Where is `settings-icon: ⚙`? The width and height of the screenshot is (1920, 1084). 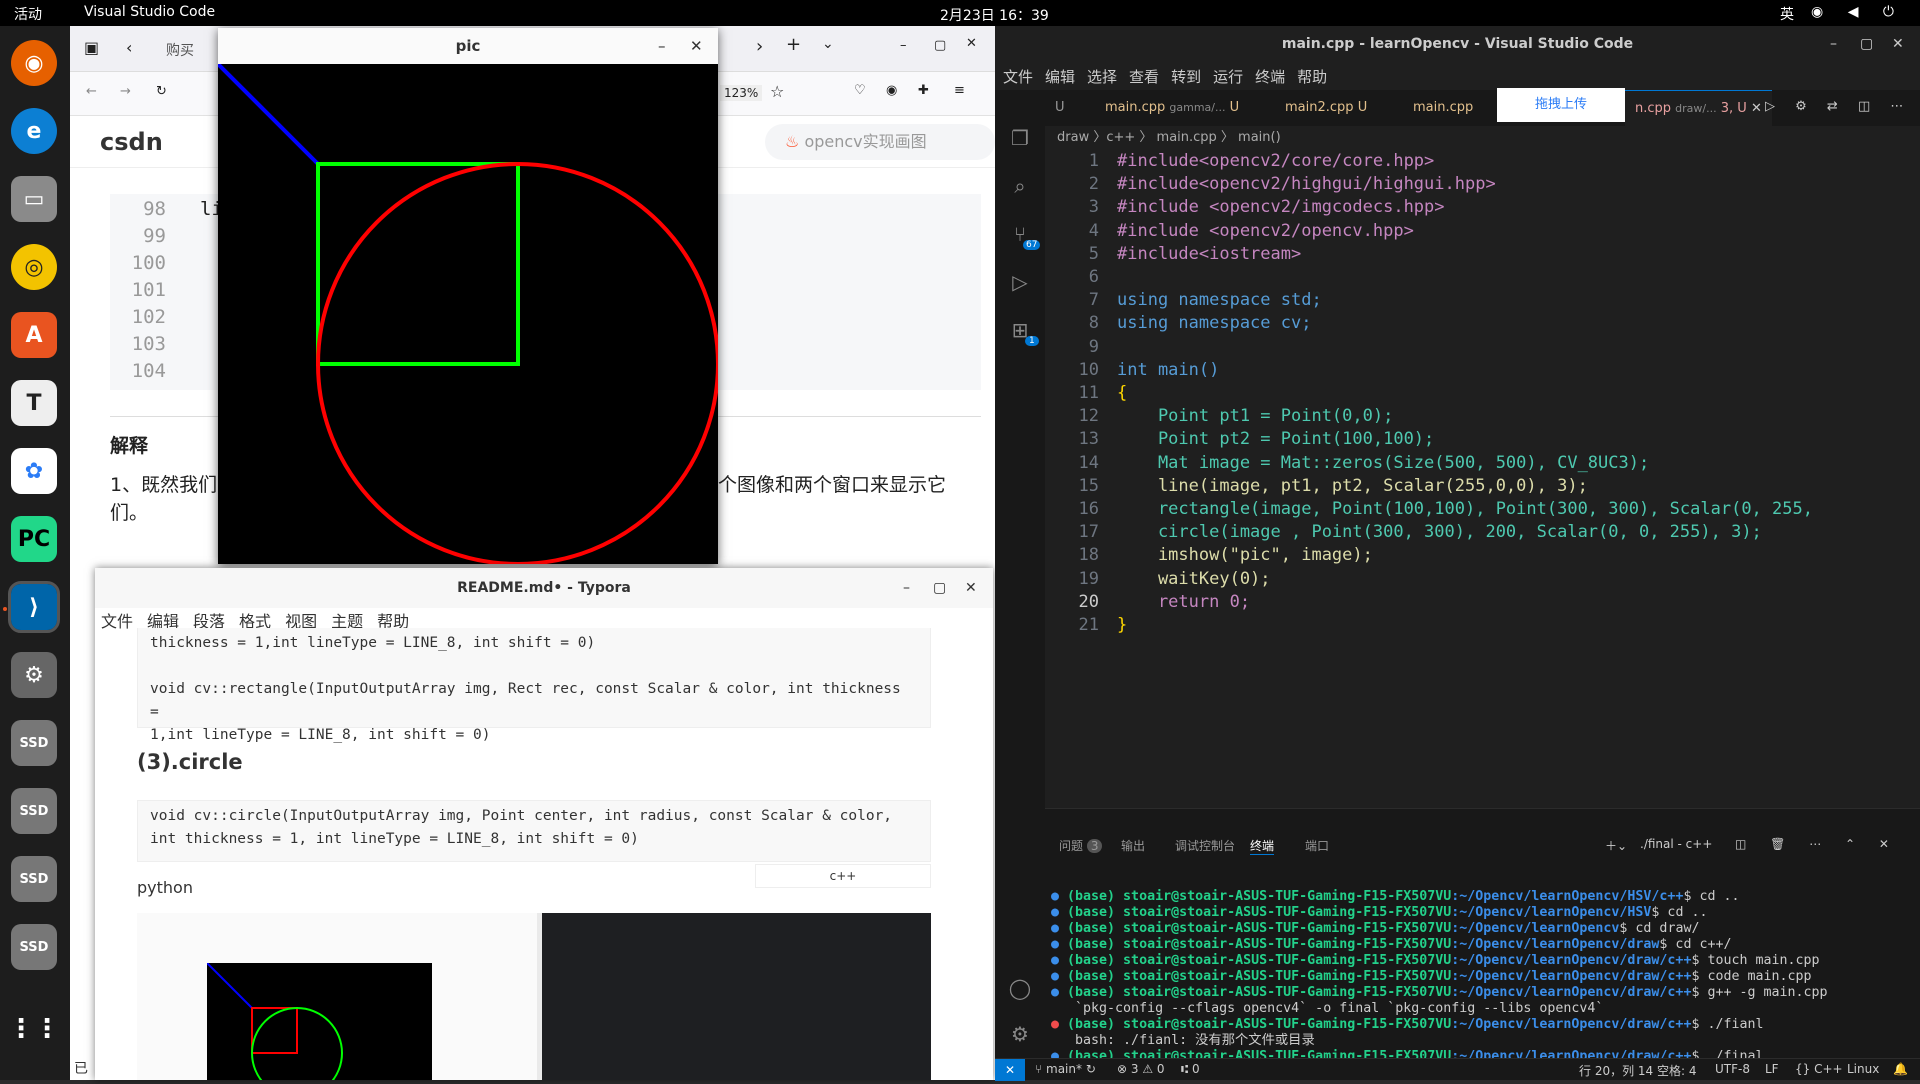 settings-icon: ⚙ is located at coordinates (34, 675).